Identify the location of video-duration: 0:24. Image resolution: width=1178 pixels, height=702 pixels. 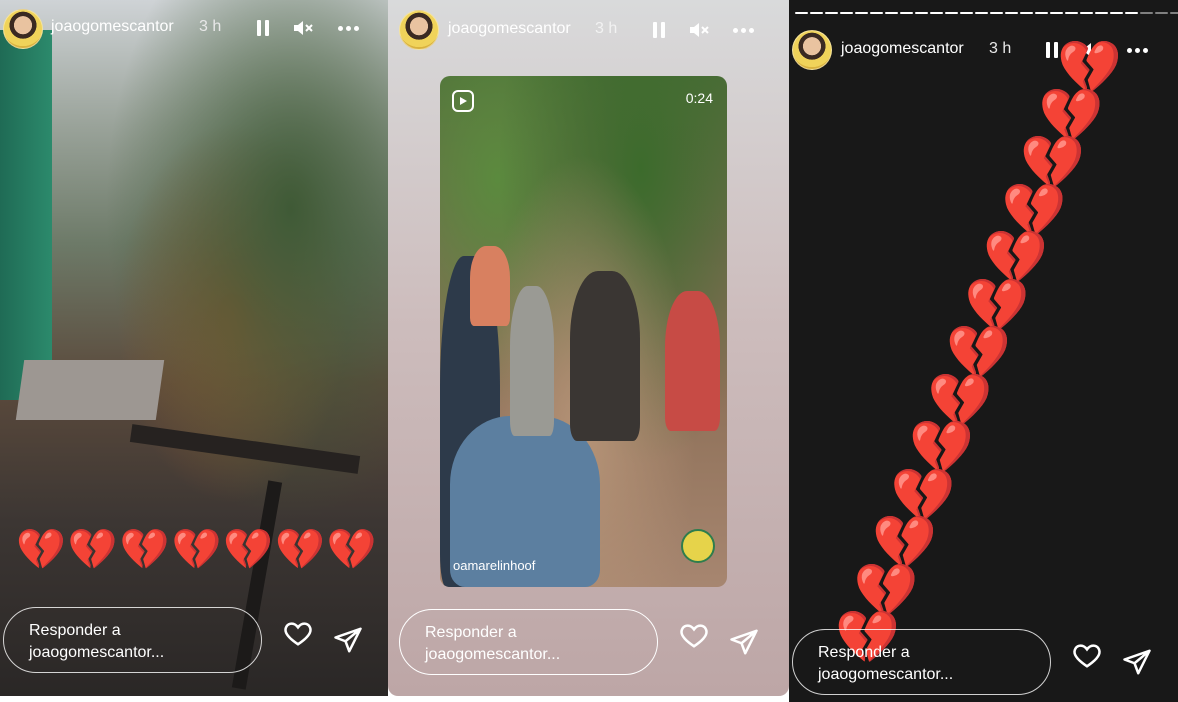
(699, 98).